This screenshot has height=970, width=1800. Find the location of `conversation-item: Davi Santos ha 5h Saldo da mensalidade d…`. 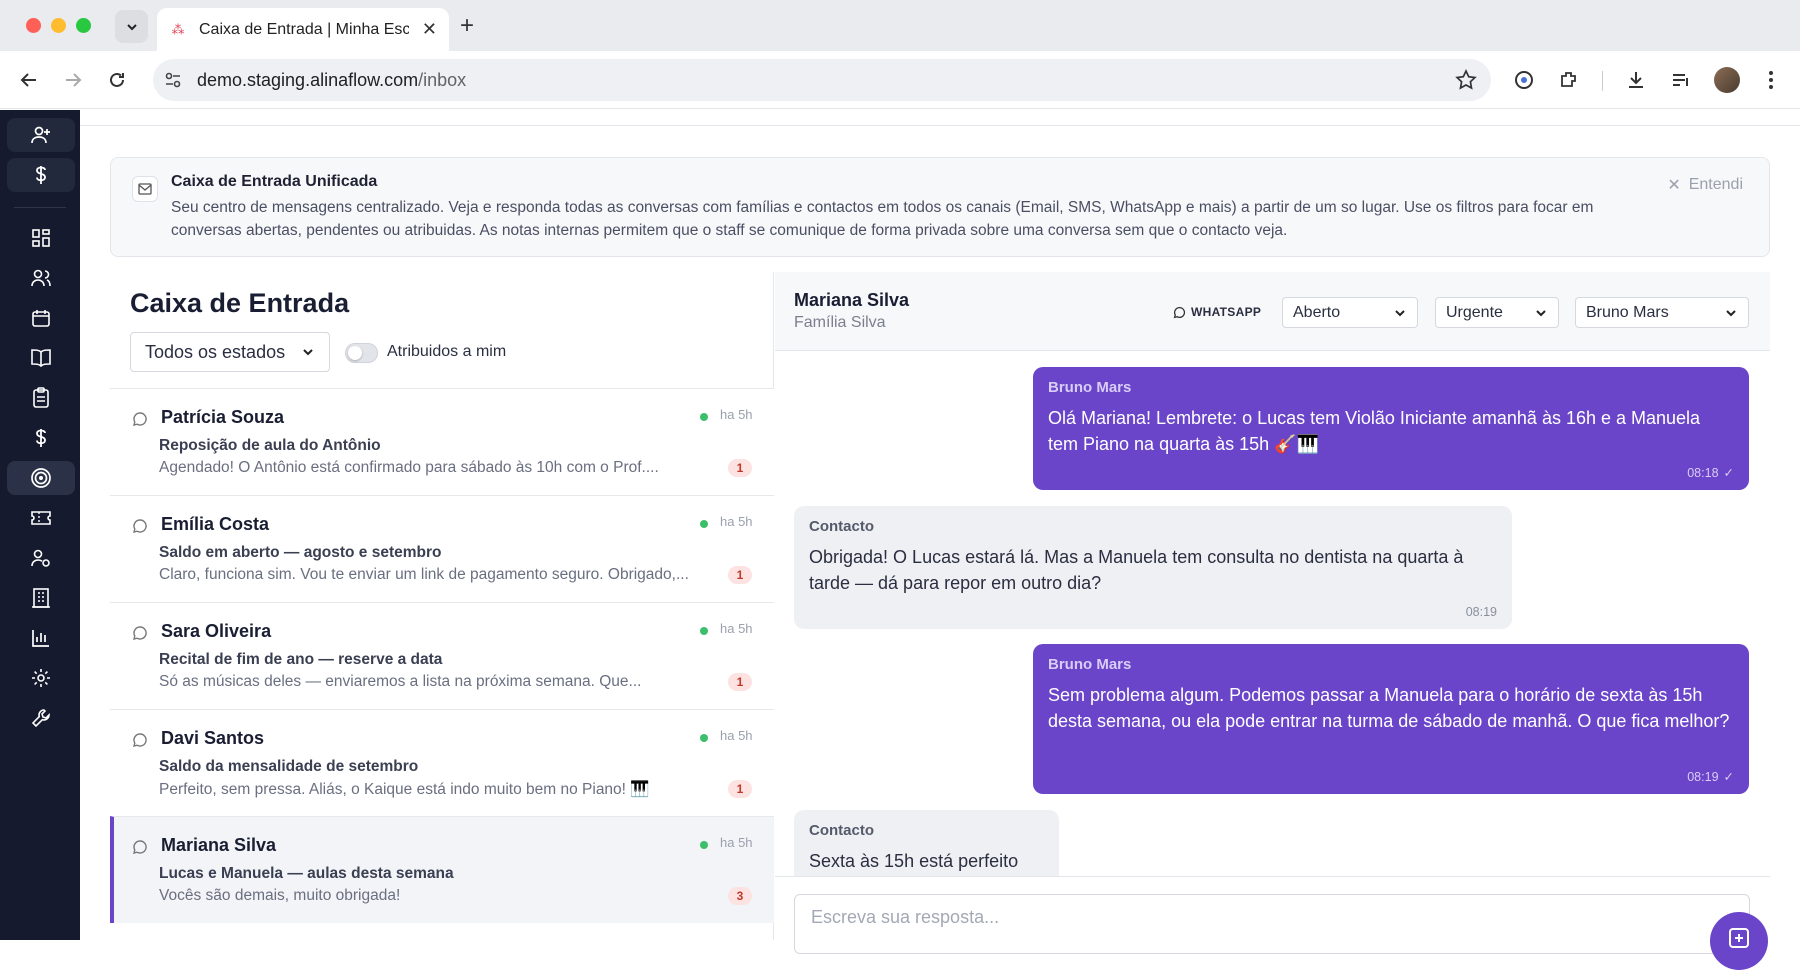

conversation-item: Davi Santos ha 5h Saldo da mensalidade d… is located at coordinates (442, 762).